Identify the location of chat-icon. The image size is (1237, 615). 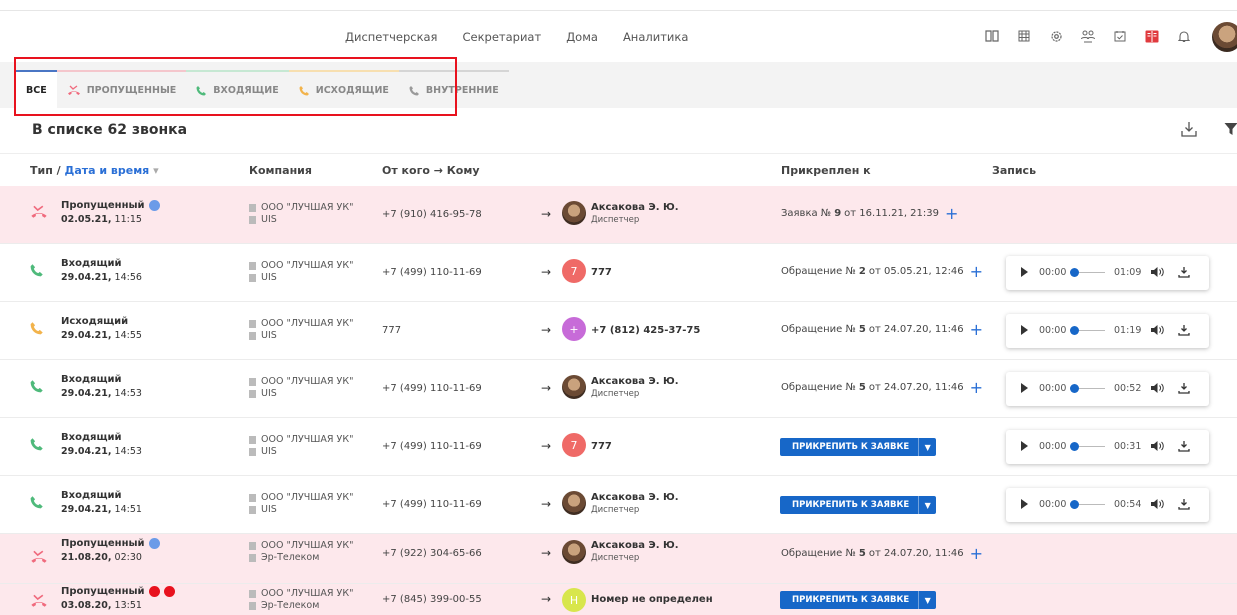
(252, 393).